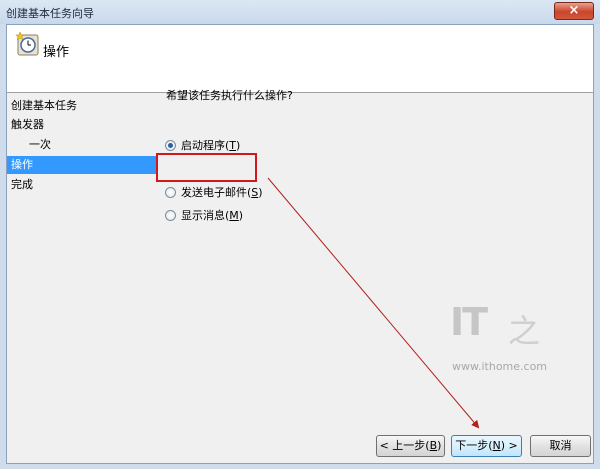  What do you see at coordinates (560, 446) in the screenshot?
I see `cancel-button: 取消` at bounding box center [560, 446].